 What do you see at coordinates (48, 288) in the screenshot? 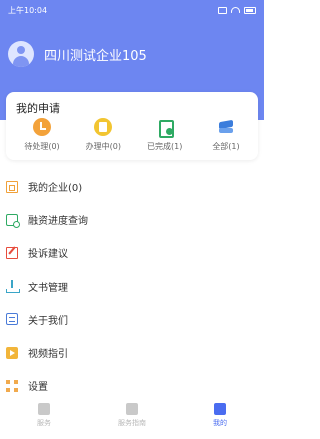
I see `menu-item-label: 文书管理` at bounding box center [48, 288].